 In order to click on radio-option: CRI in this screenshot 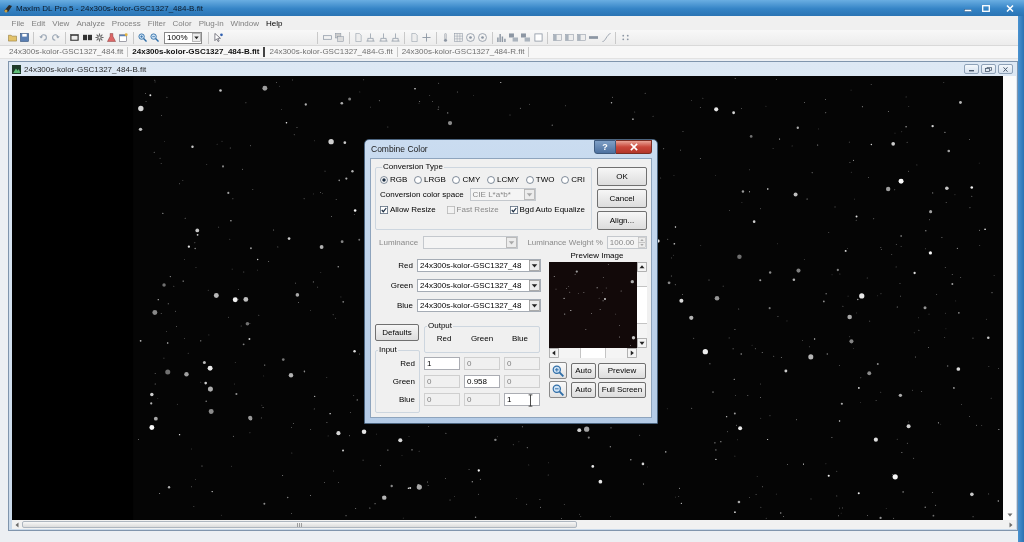, I will do `click(573, 179)`.